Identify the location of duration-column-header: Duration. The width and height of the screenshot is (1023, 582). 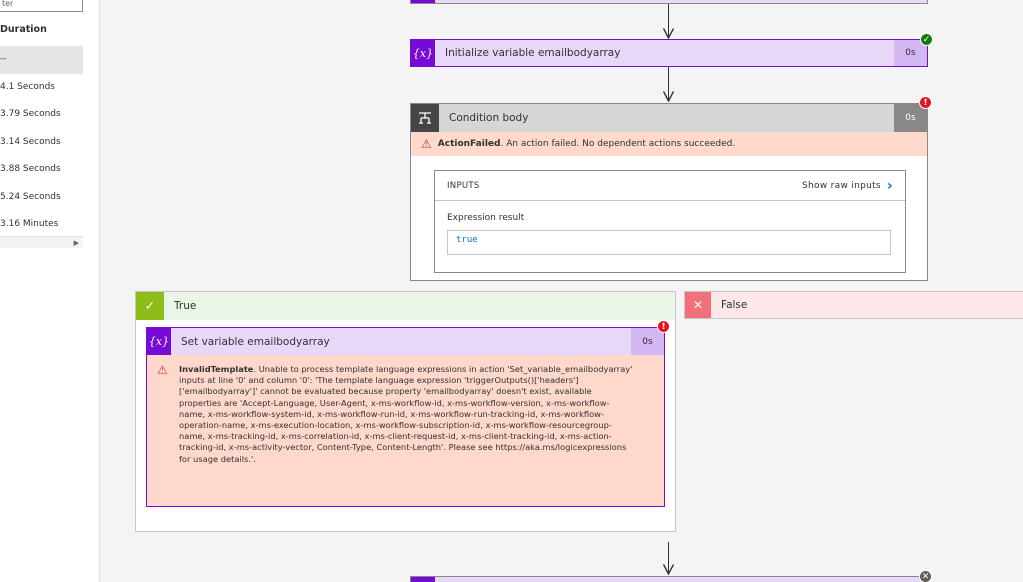
(23, 29).